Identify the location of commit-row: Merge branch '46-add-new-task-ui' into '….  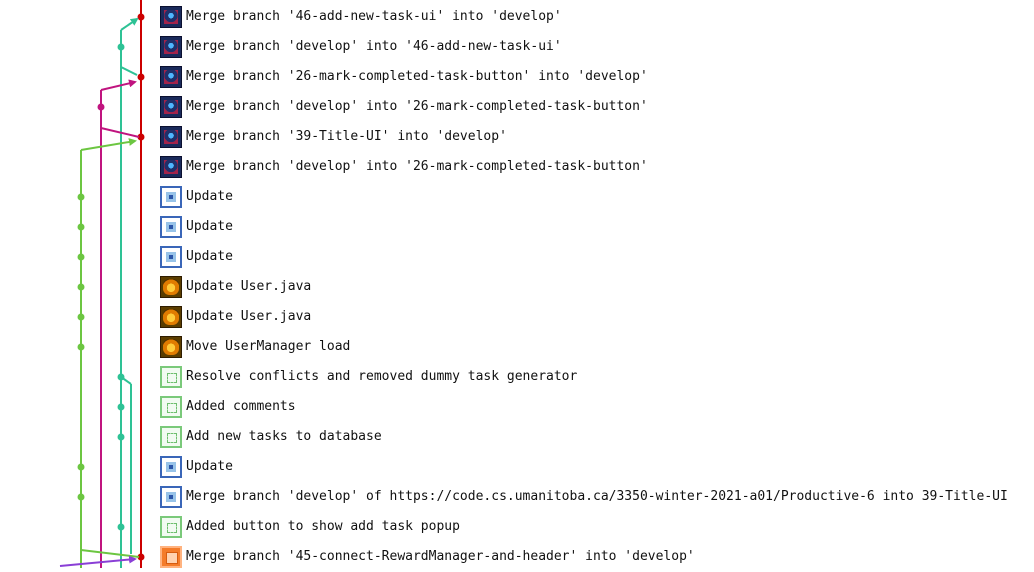
(517, 17).